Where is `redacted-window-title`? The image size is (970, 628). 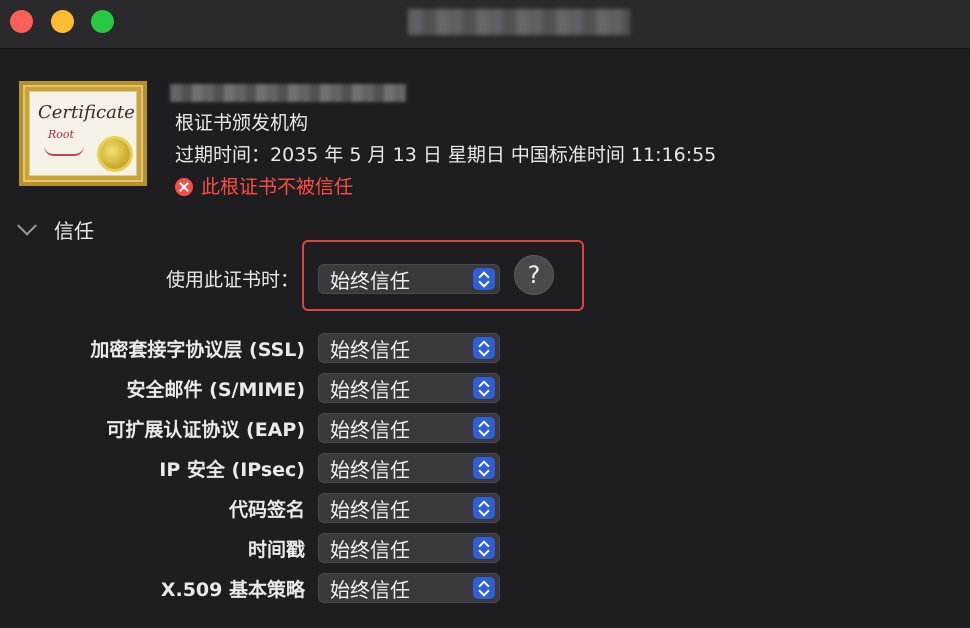 redacted-window-title is located at coordinates (519, 22).